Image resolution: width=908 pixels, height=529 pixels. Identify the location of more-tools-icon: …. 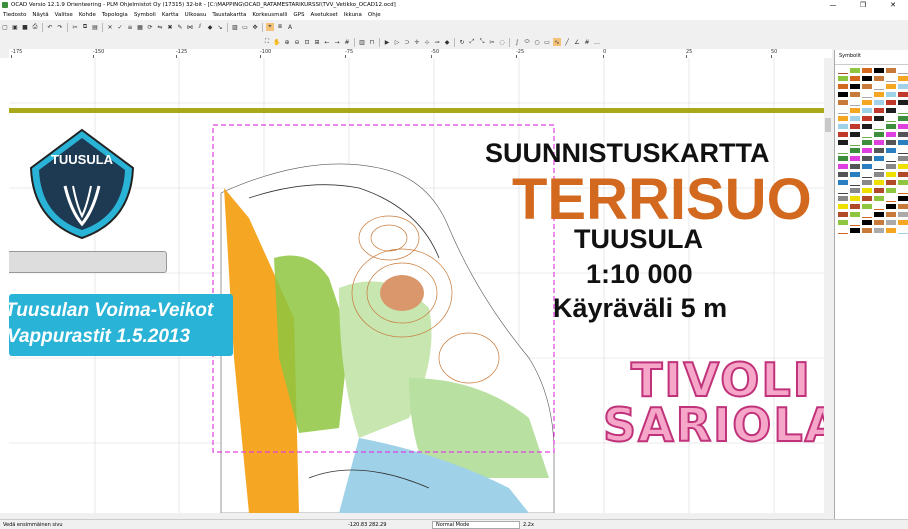
(597, 42).